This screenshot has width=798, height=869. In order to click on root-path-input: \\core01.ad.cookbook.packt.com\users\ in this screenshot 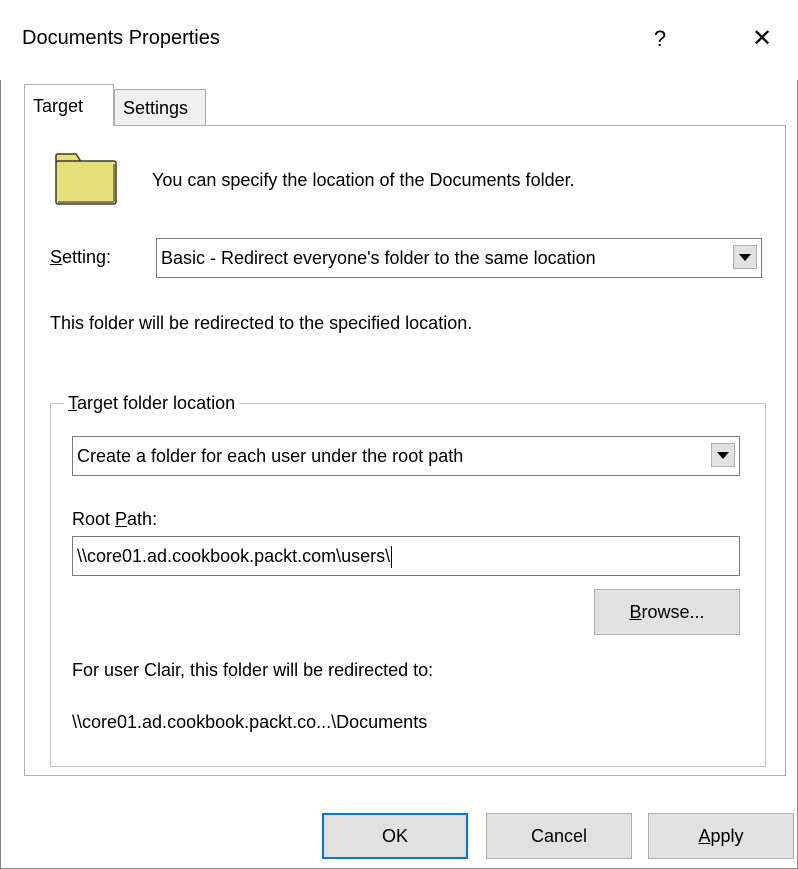, I will do `click(406, 556)`.